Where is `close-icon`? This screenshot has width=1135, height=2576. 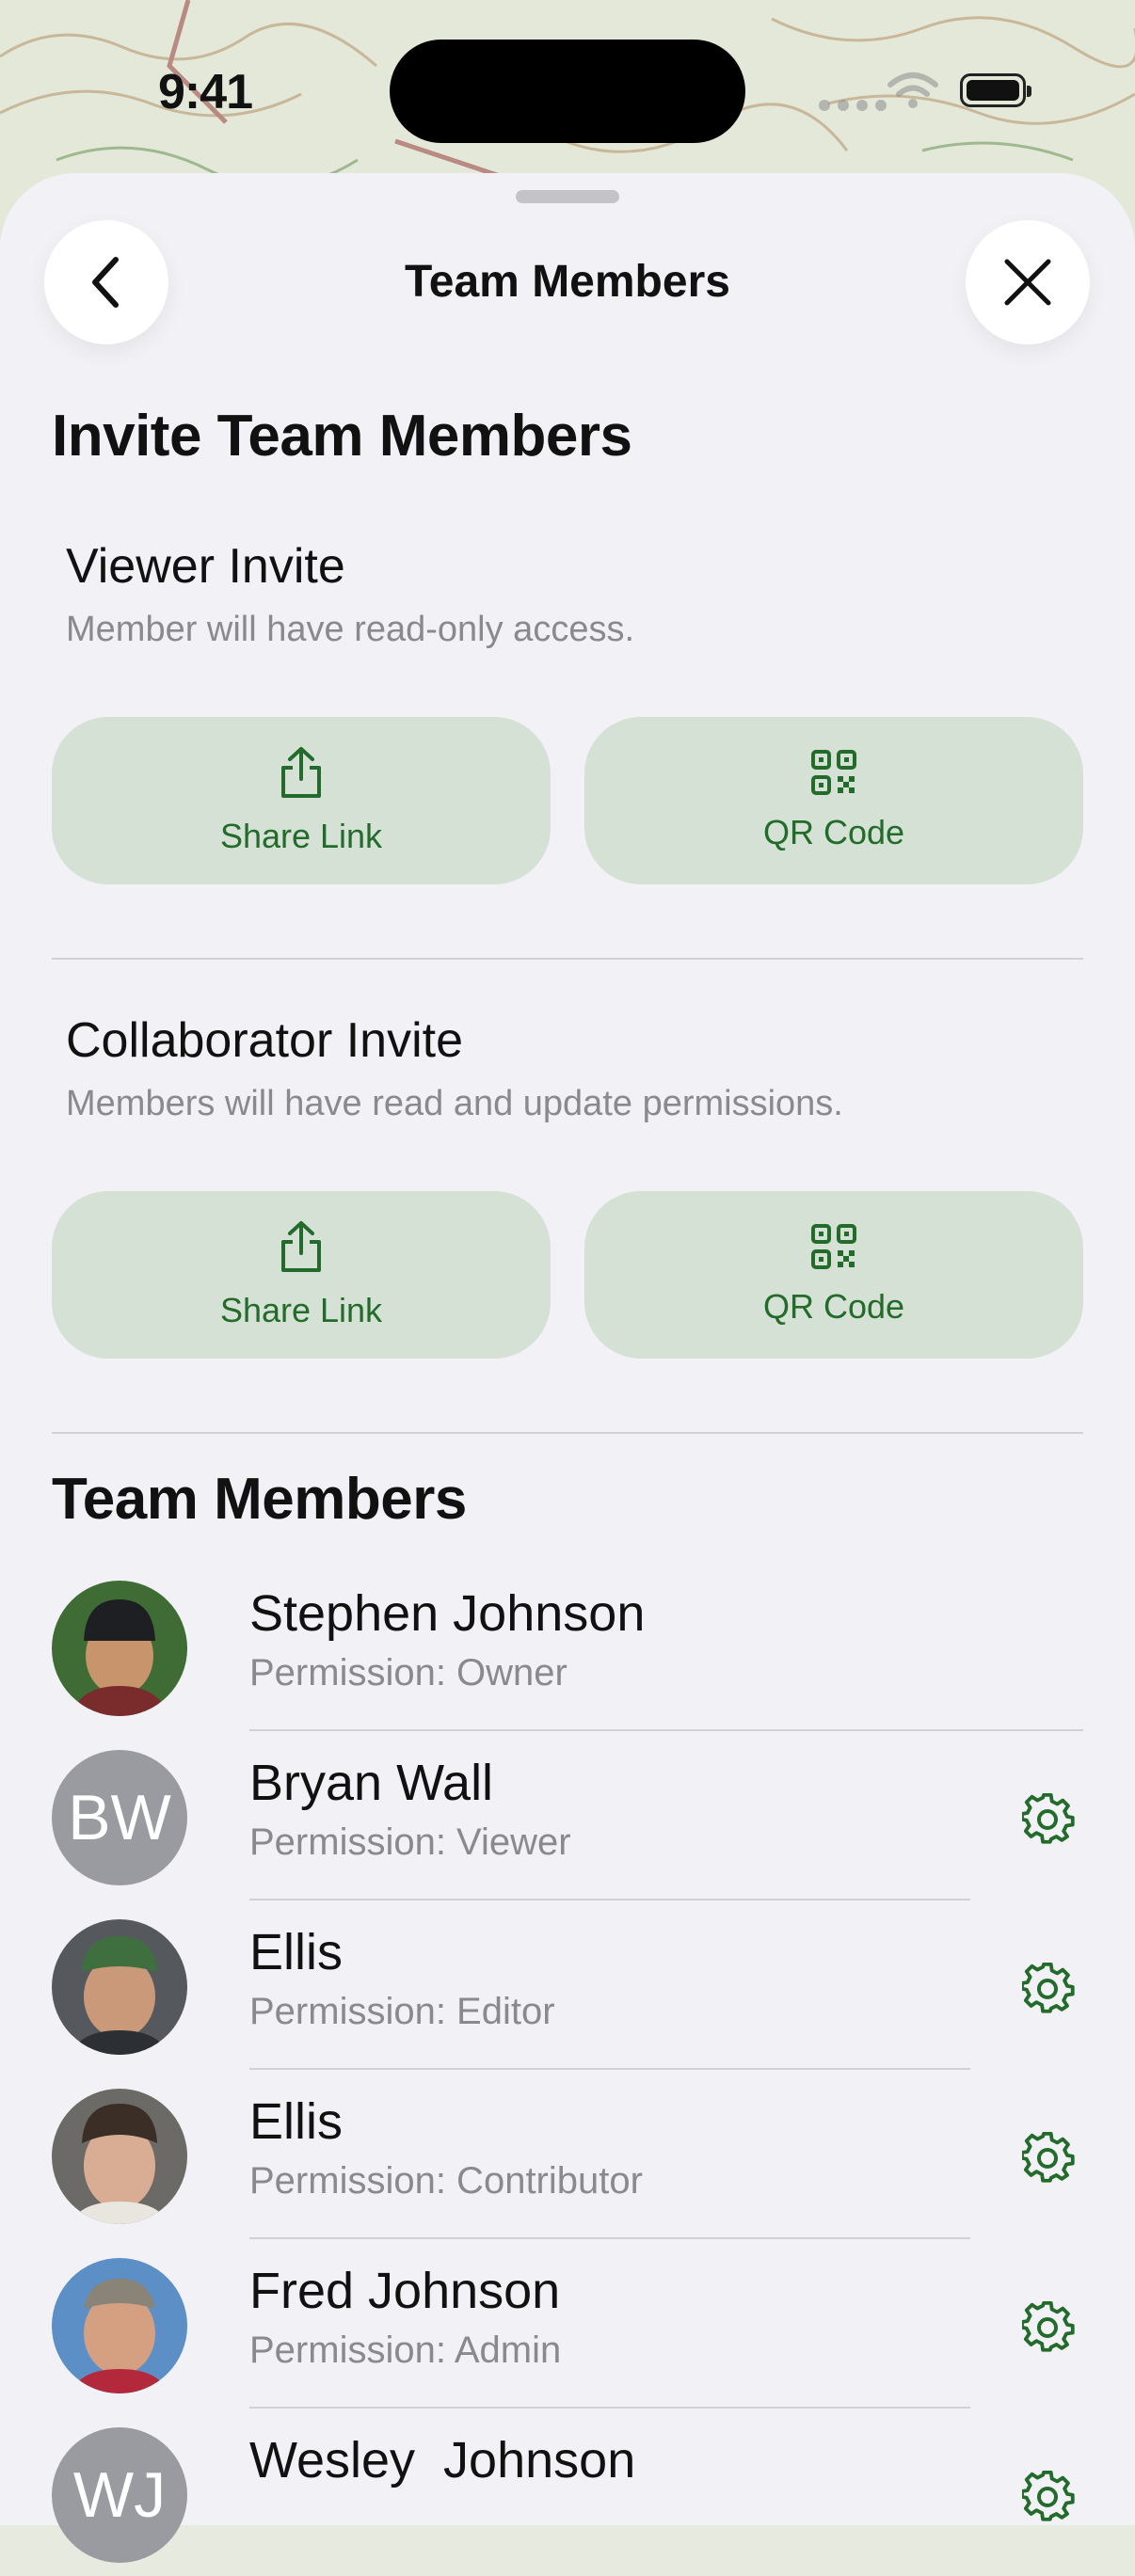 close-icon is located at coordinates (1027, 282).